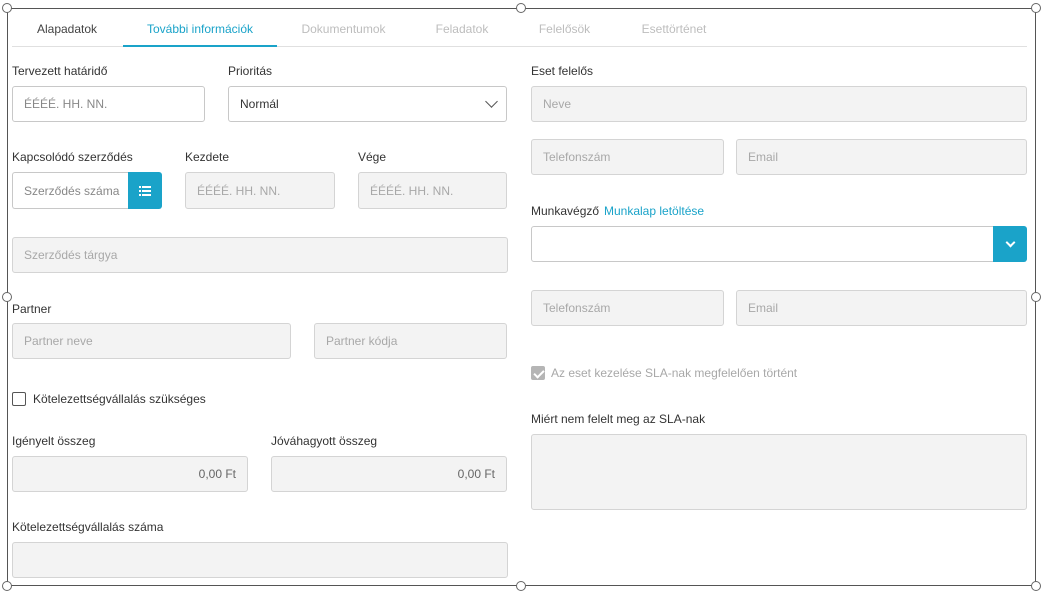  Describe the element at coordinates (389, 474) in the screenshot. I see `approved-amount-input: 0,00 Ft` at that location.